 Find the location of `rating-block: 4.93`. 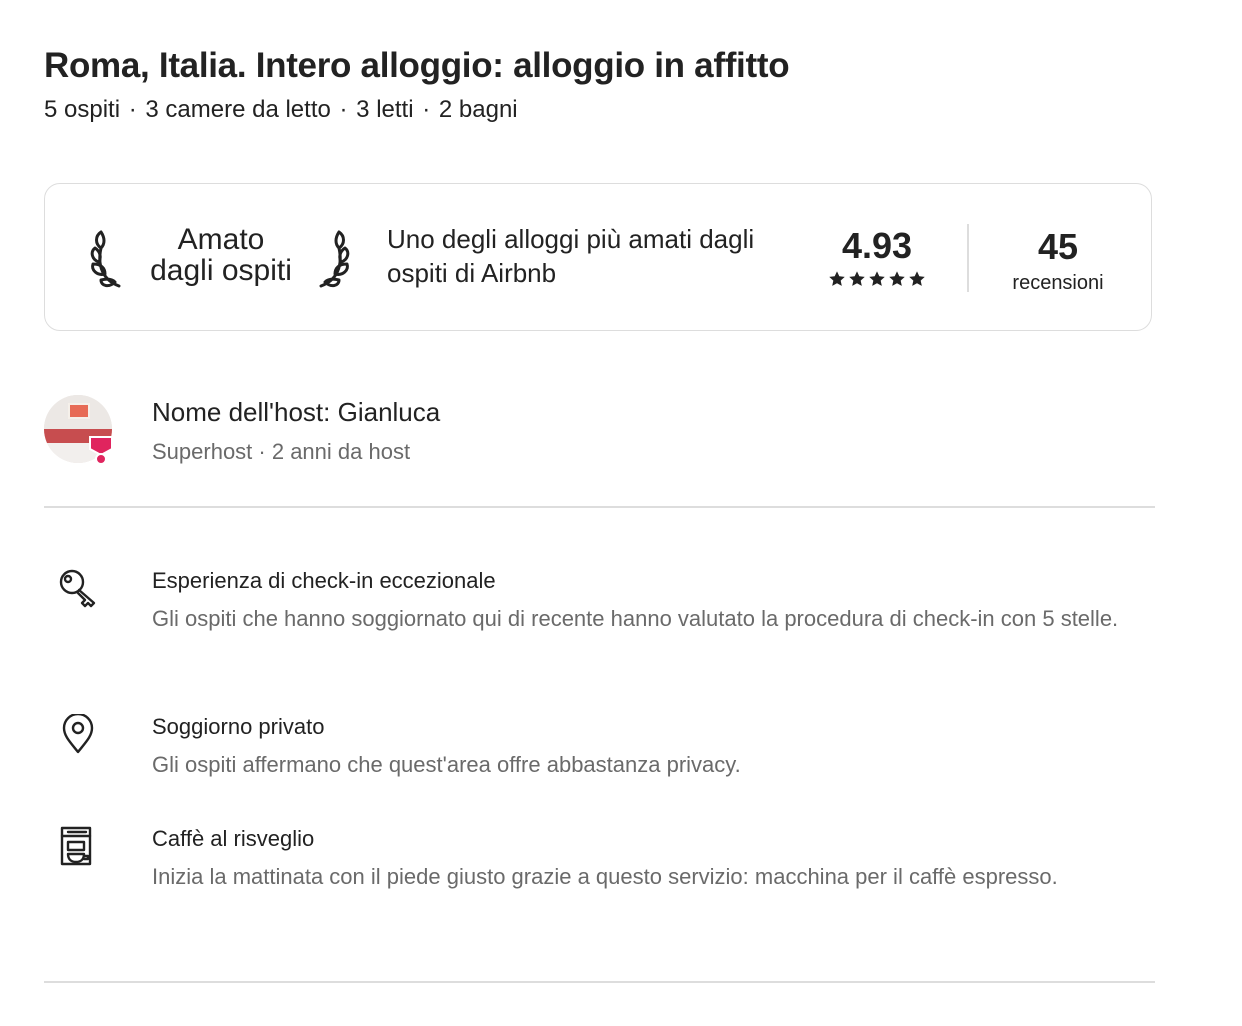

rating-block: 4.93 is located at coordinates (877, 256).